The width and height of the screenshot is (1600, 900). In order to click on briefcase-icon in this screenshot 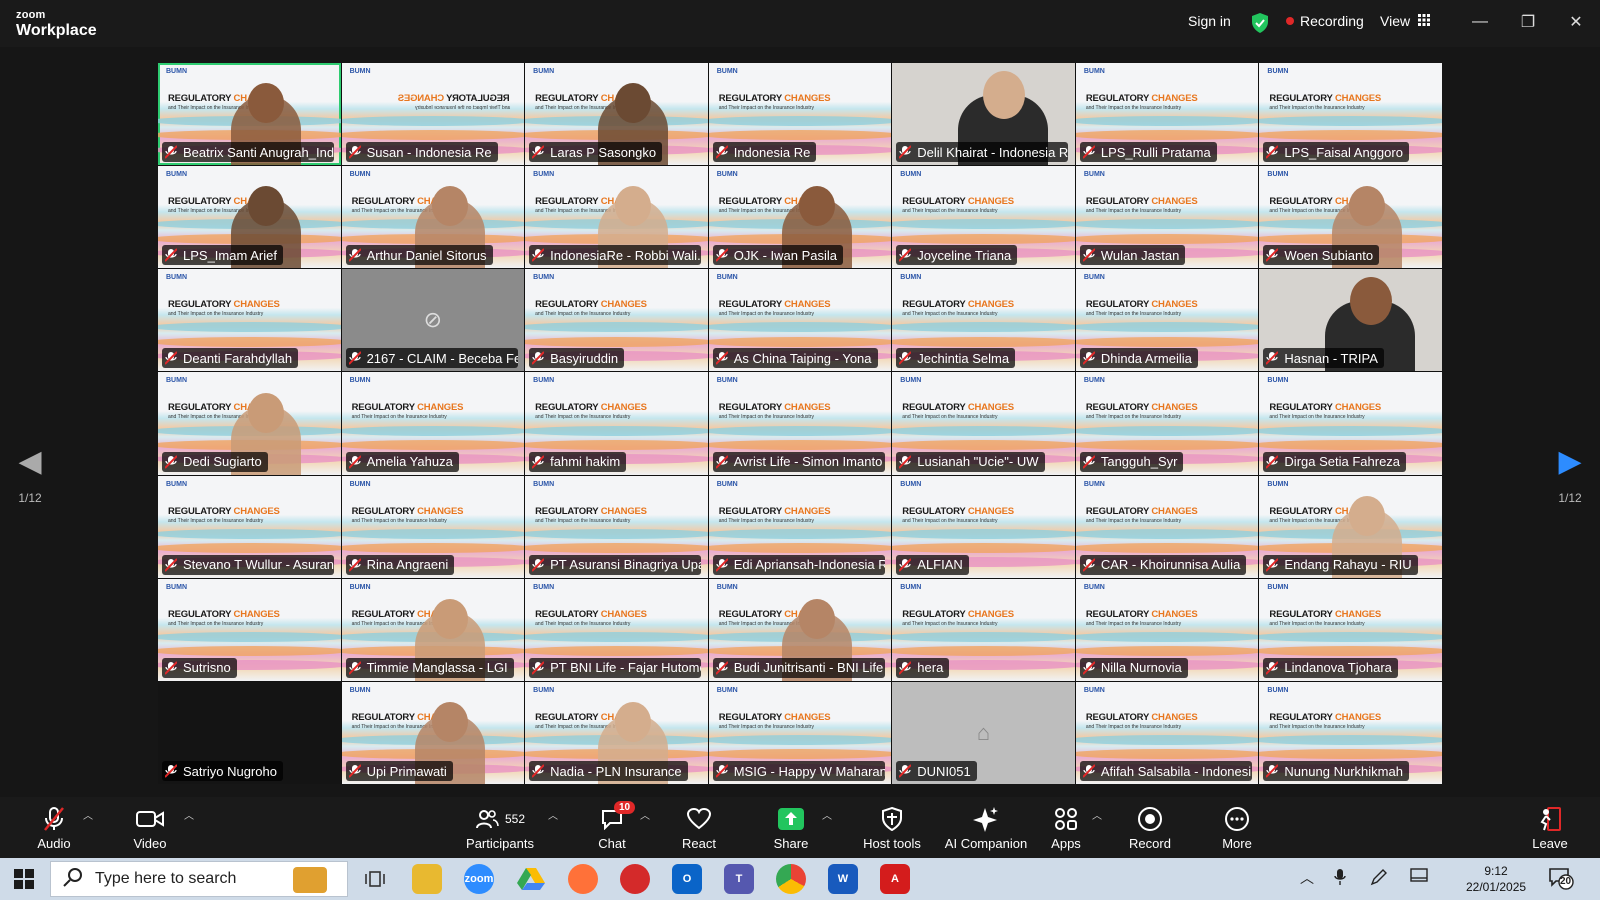, I will do `click(310, 880)`.